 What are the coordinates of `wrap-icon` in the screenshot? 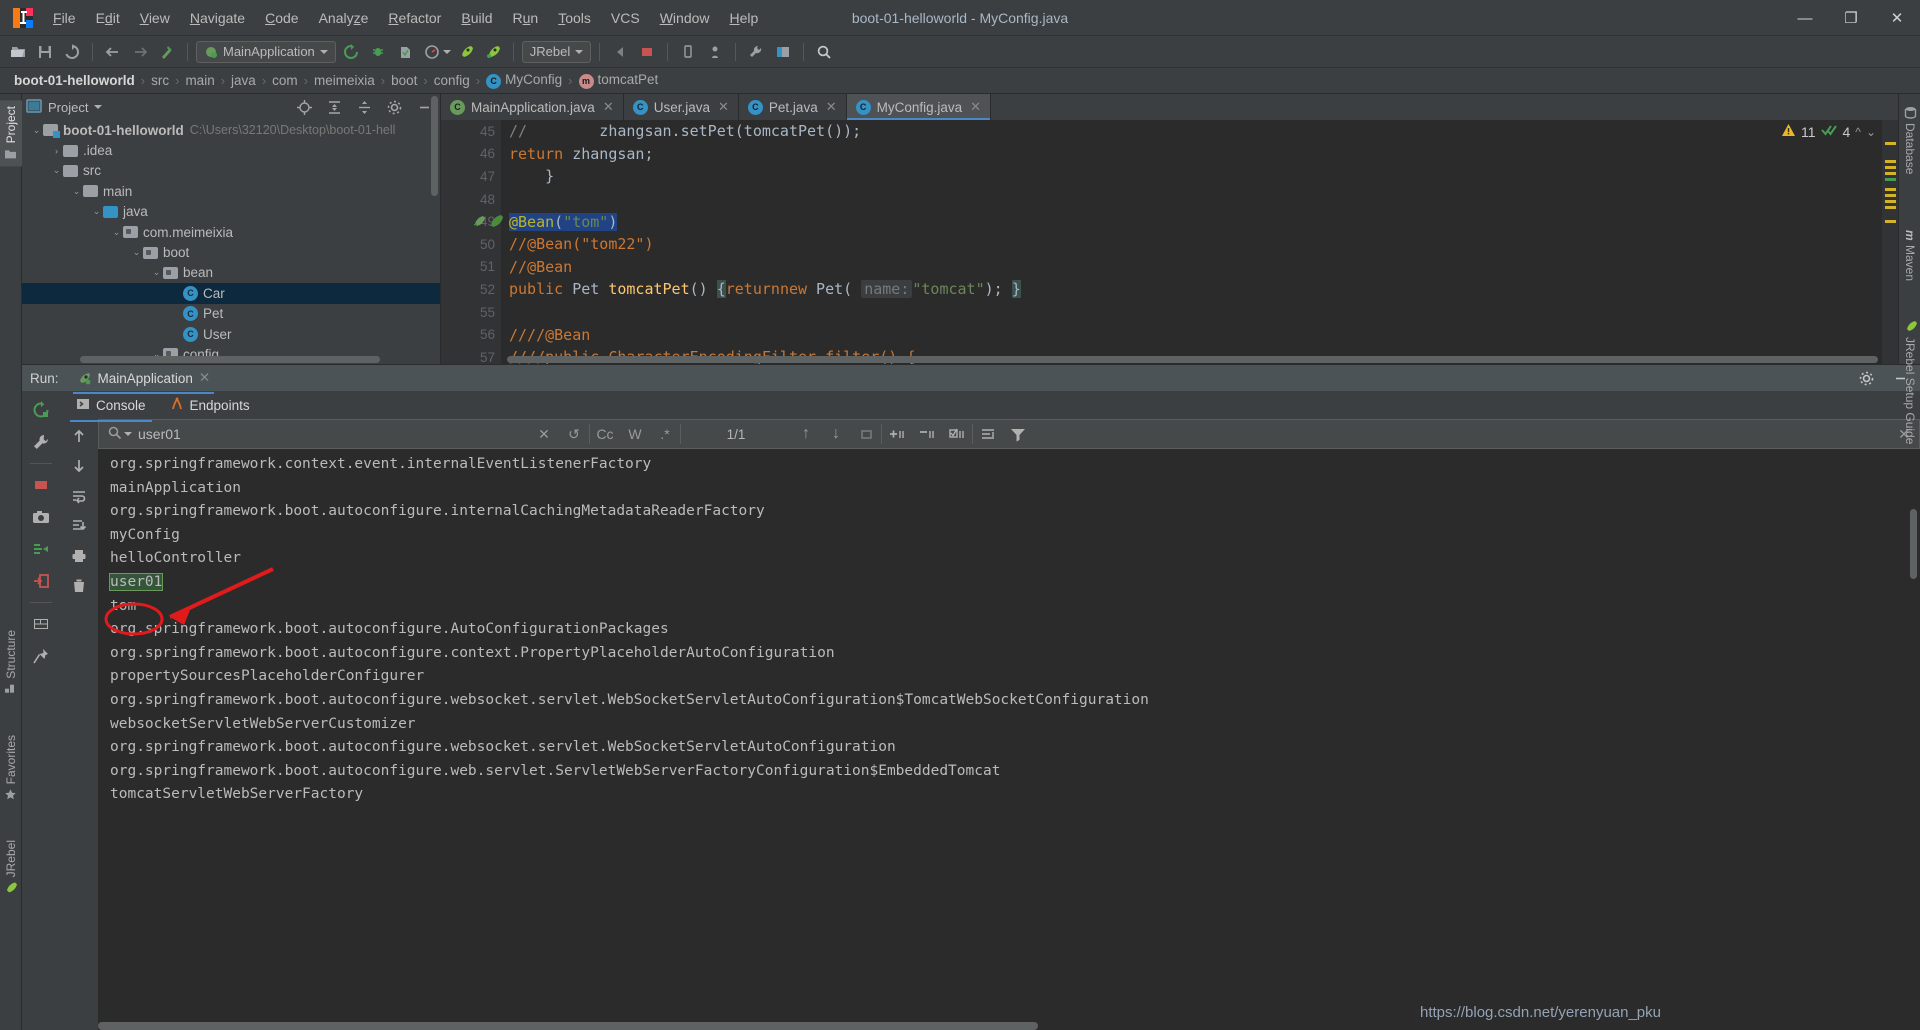 It's located at (988, 434).